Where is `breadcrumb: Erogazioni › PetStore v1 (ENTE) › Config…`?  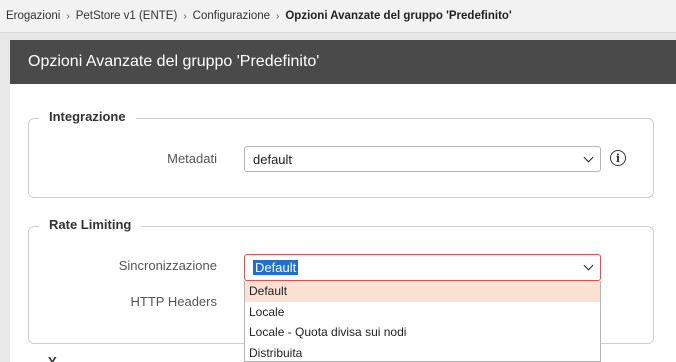 breadcrumb: Erogazioni › PetStore v1 (ENTE) › Config… is located at coordinates (338, 16).